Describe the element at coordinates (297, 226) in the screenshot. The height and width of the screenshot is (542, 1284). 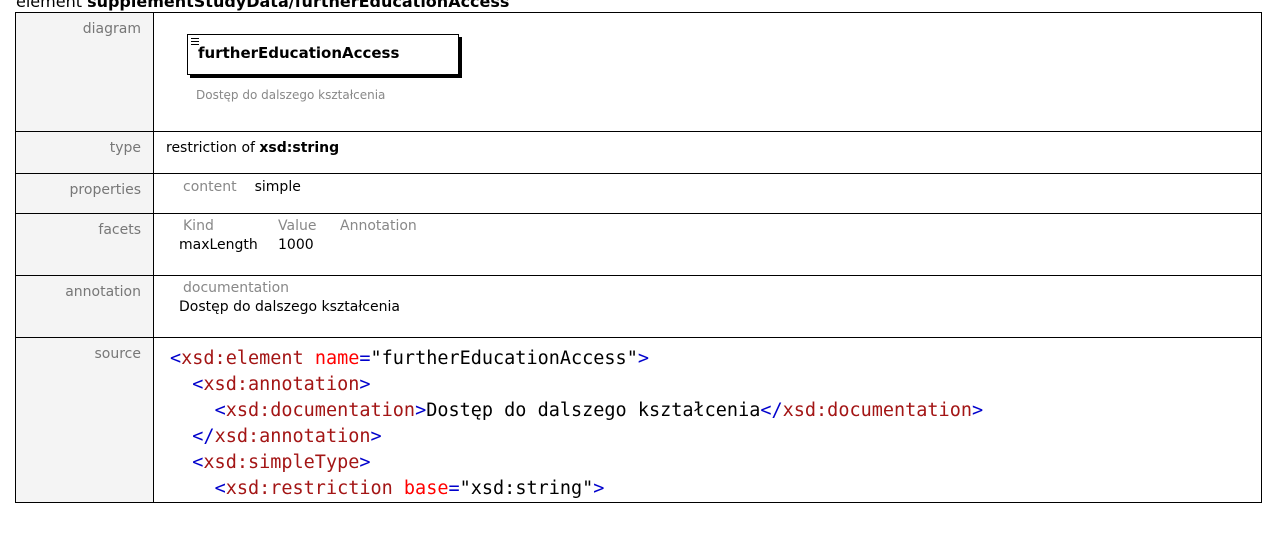
I see `facets-header-value: Value` at that location.